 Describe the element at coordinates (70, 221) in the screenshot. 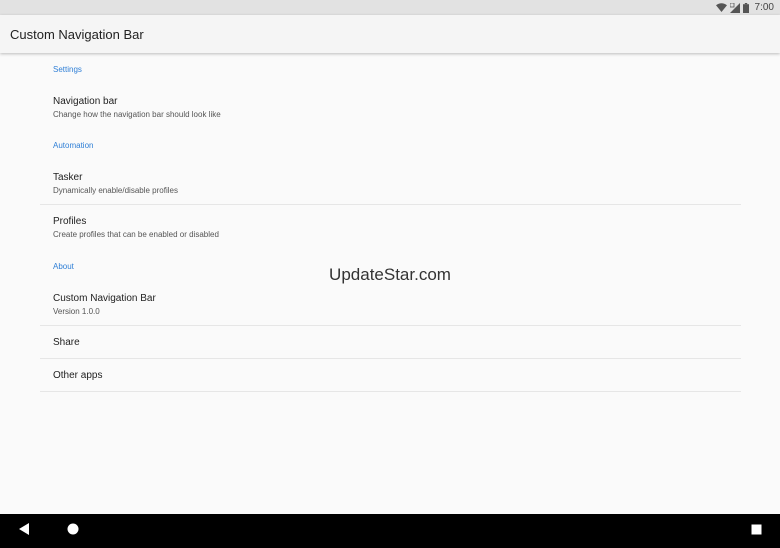

I see `pref-profiles-title: Profiles` at that location.